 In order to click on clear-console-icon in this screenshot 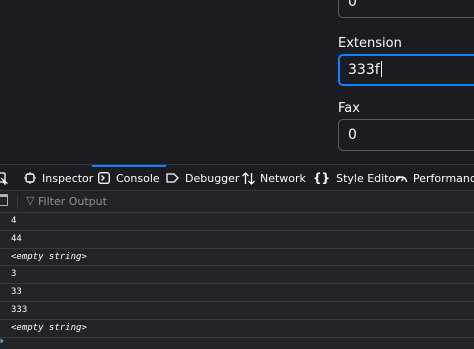, I will do `click(4, 200)`.